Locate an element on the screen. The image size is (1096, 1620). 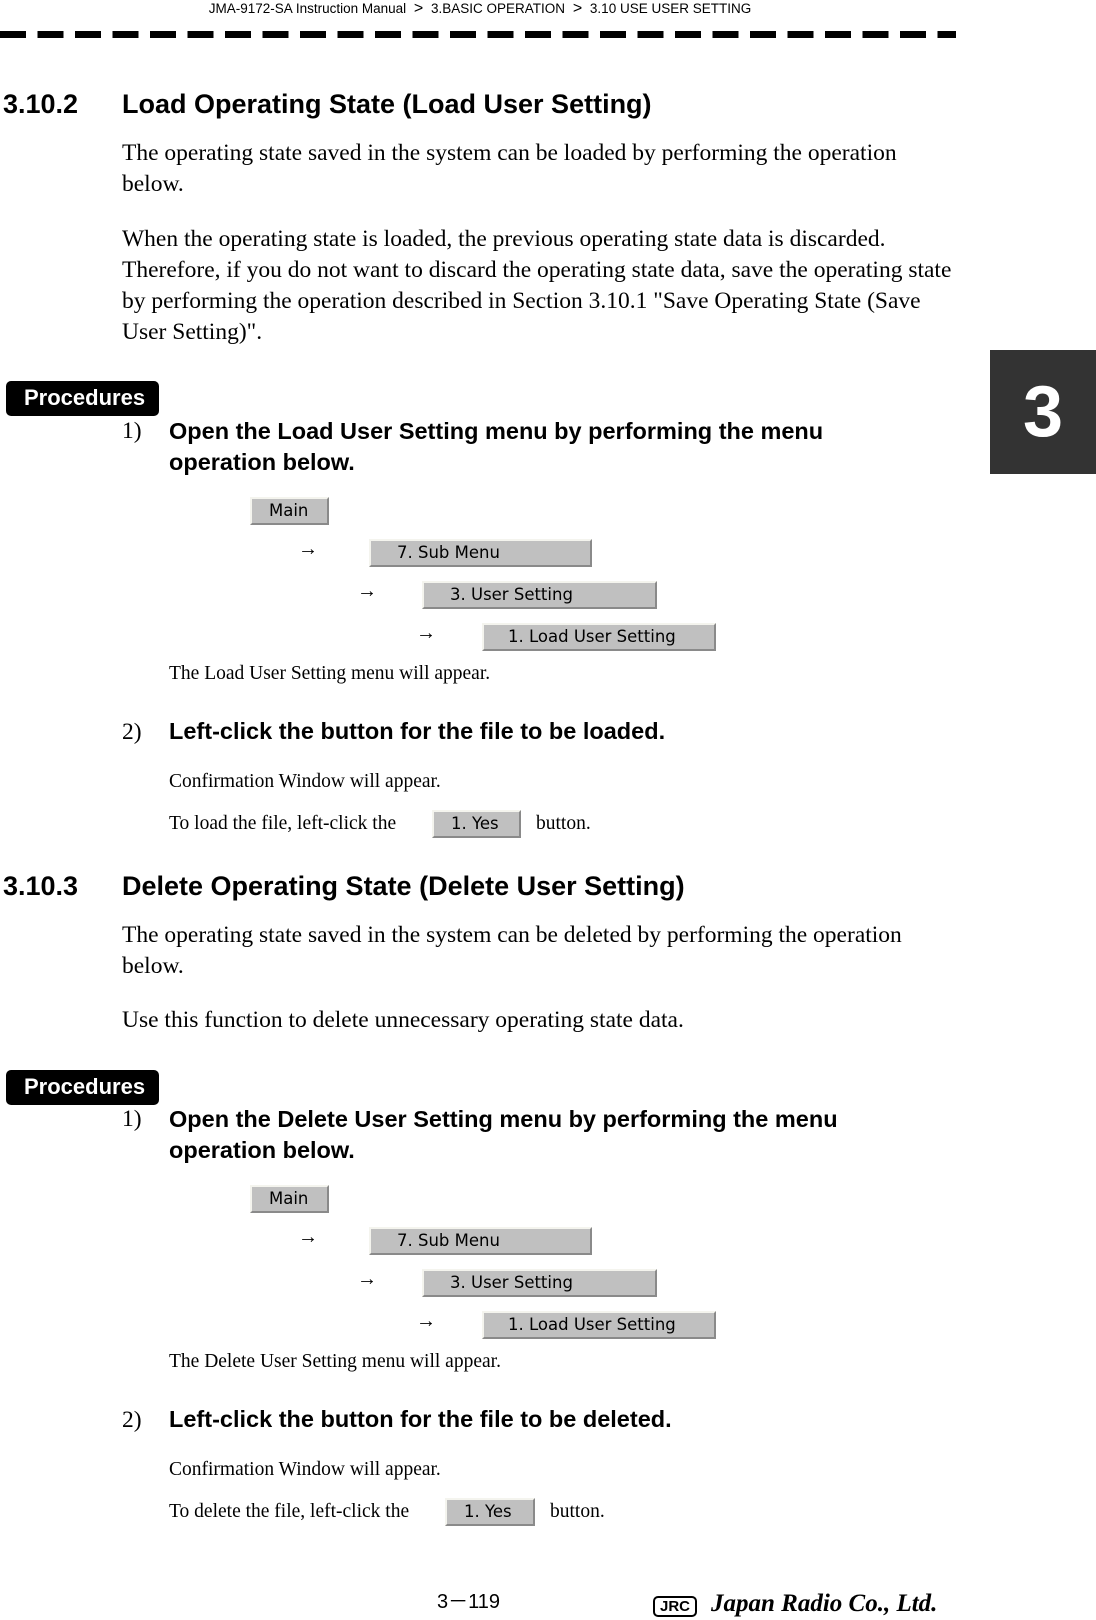
jrc-logo-mark: JRC is located at coordinates (675, 1606).